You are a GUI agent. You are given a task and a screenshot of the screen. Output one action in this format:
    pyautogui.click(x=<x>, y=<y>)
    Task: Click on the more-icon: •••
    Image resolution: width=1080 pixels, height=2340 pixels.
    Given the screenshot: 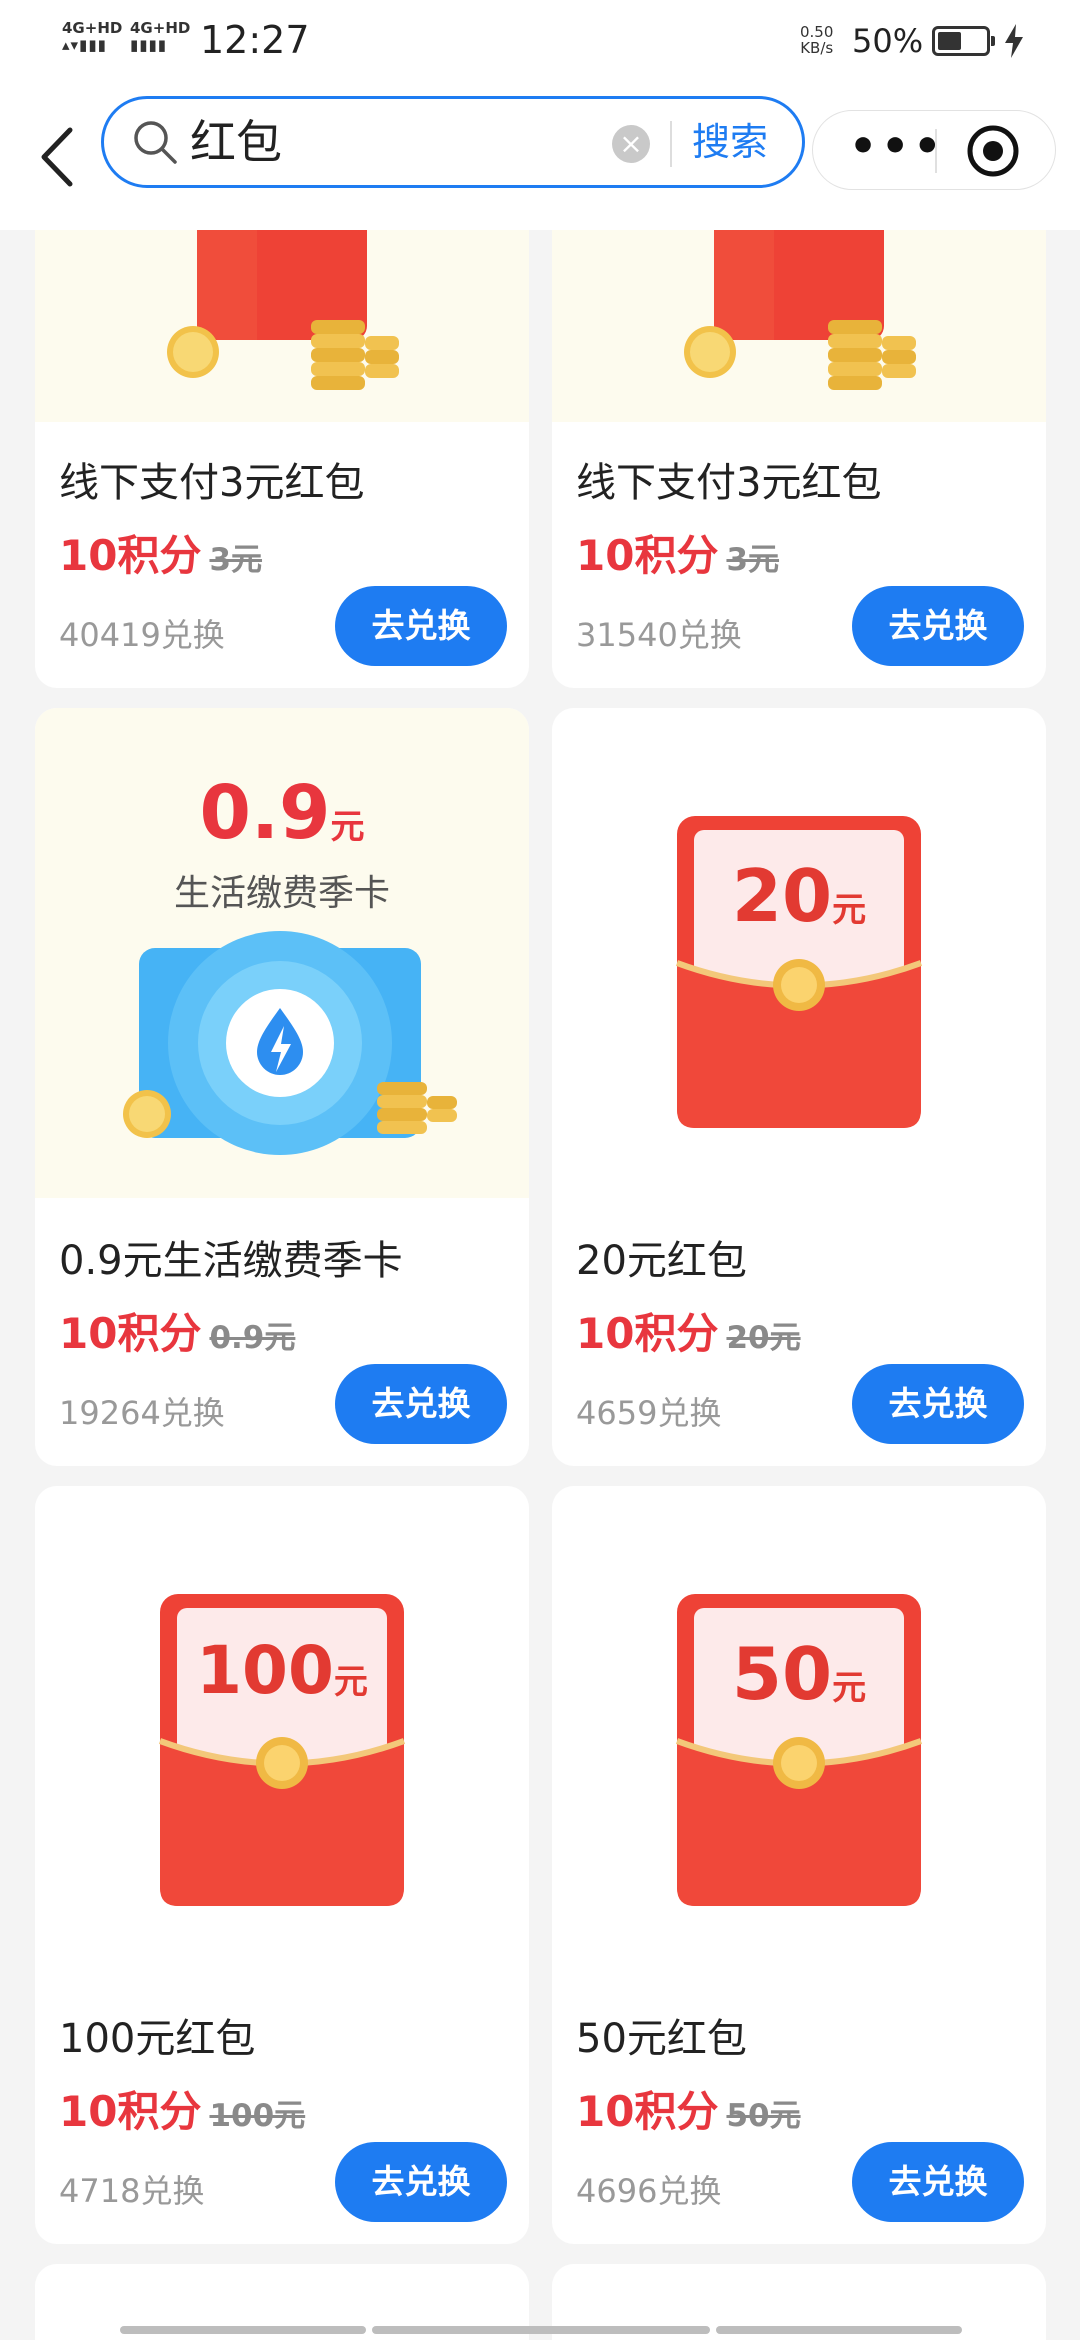 What is the action you would take?
    pyautogui.click(x=897, y=147)
    